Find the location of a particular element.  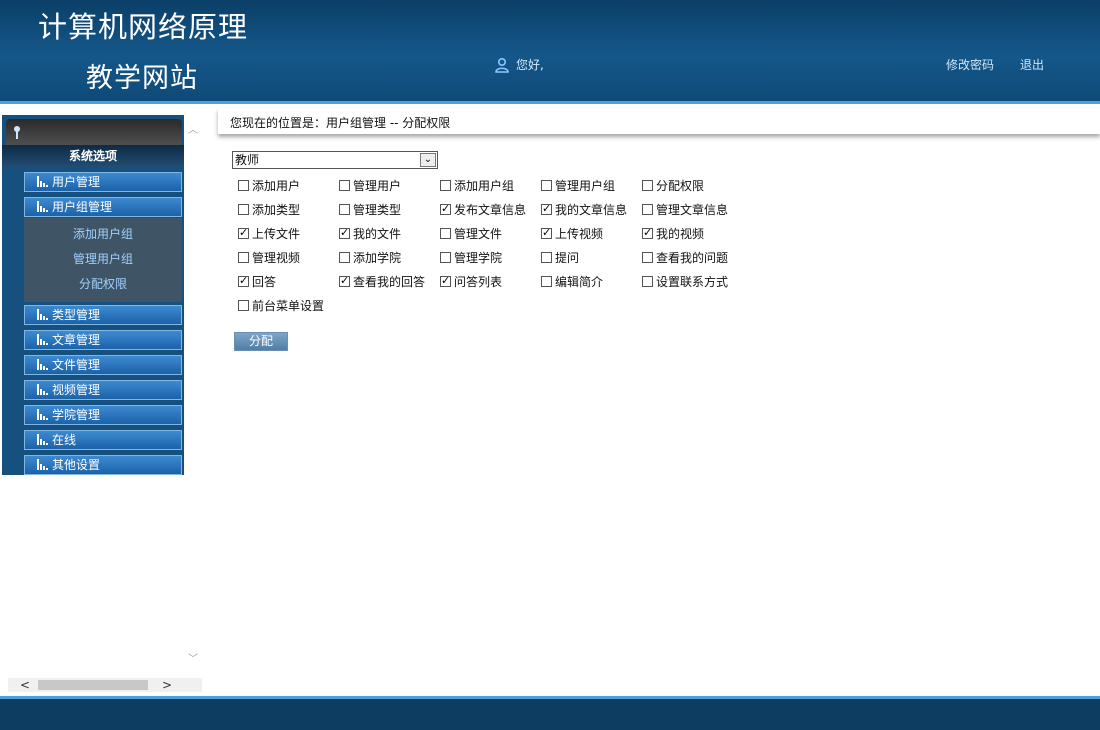

user-icon is located at coordinates (502, 65).